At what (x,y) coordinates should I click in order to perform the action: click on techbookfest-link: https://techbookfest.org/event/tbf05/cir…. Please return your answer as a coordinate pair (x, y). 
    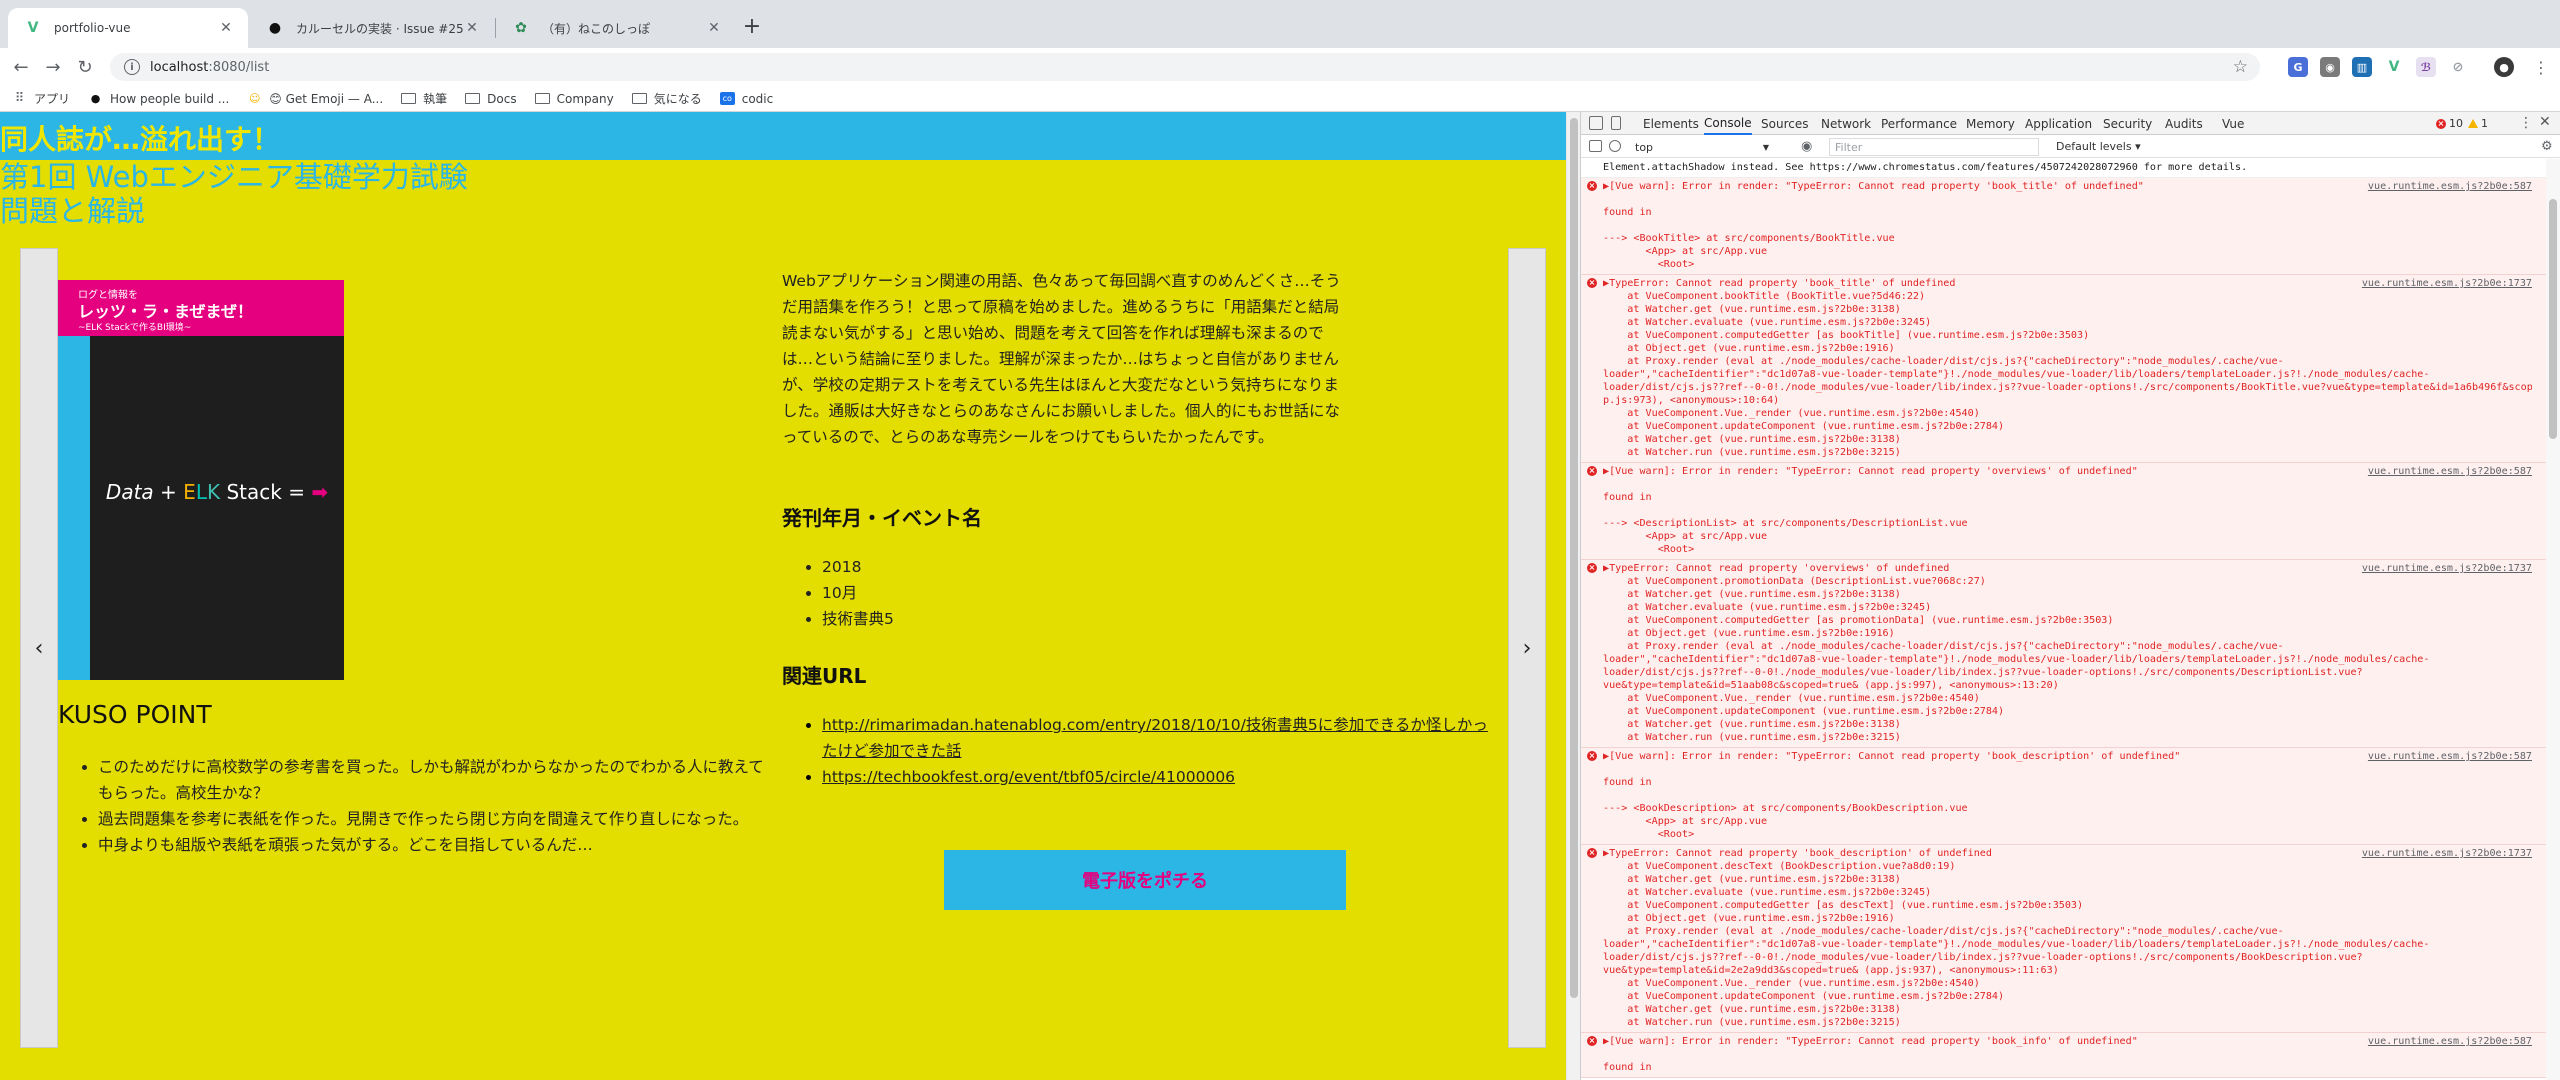
    Looking at the image, I should click on (1028, 777).